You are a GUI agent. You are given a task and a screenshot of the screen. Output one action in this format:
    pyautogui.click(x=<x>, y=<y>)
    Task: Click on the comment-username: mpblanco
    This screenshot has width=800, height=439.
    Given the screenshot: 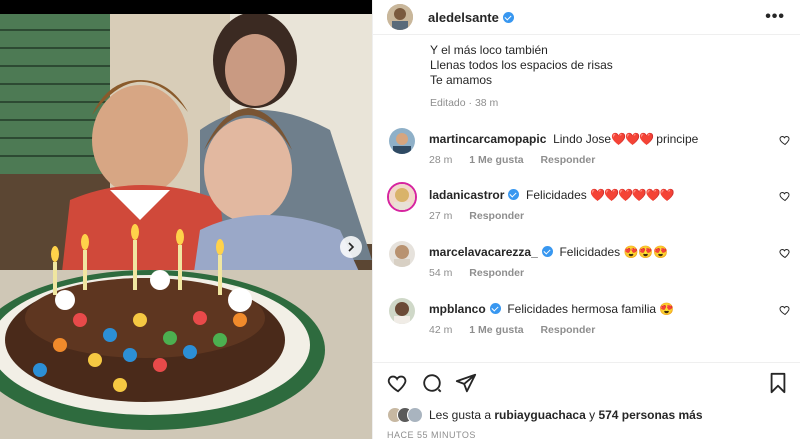 What is the action you would take?
    pyautogui.click(x=457, y=309)
    